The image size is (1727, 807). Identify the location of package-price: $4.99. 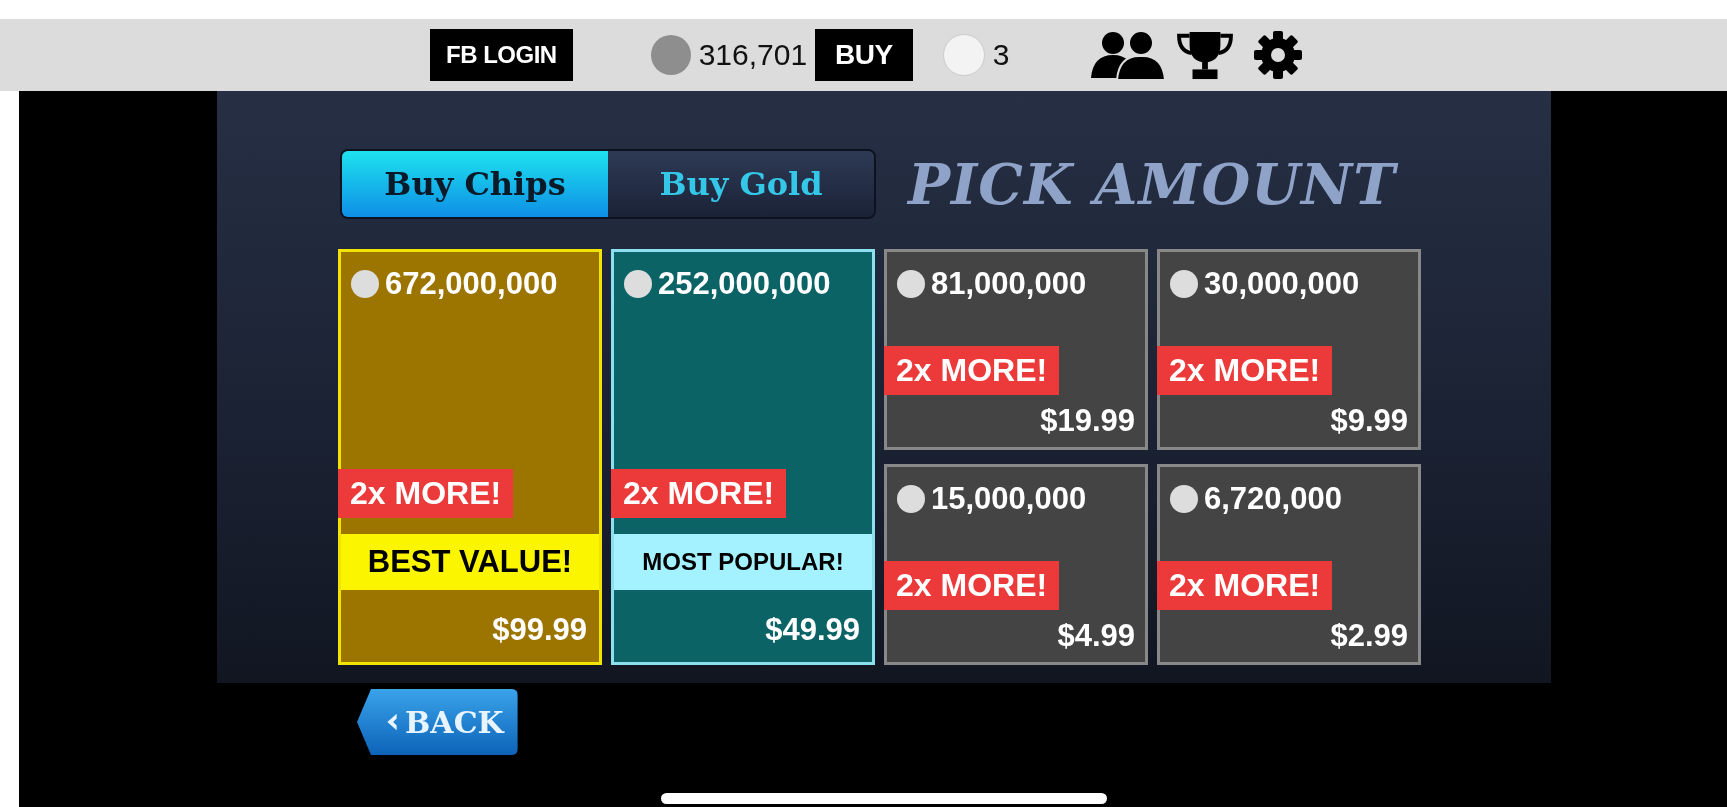
(1096, 636).